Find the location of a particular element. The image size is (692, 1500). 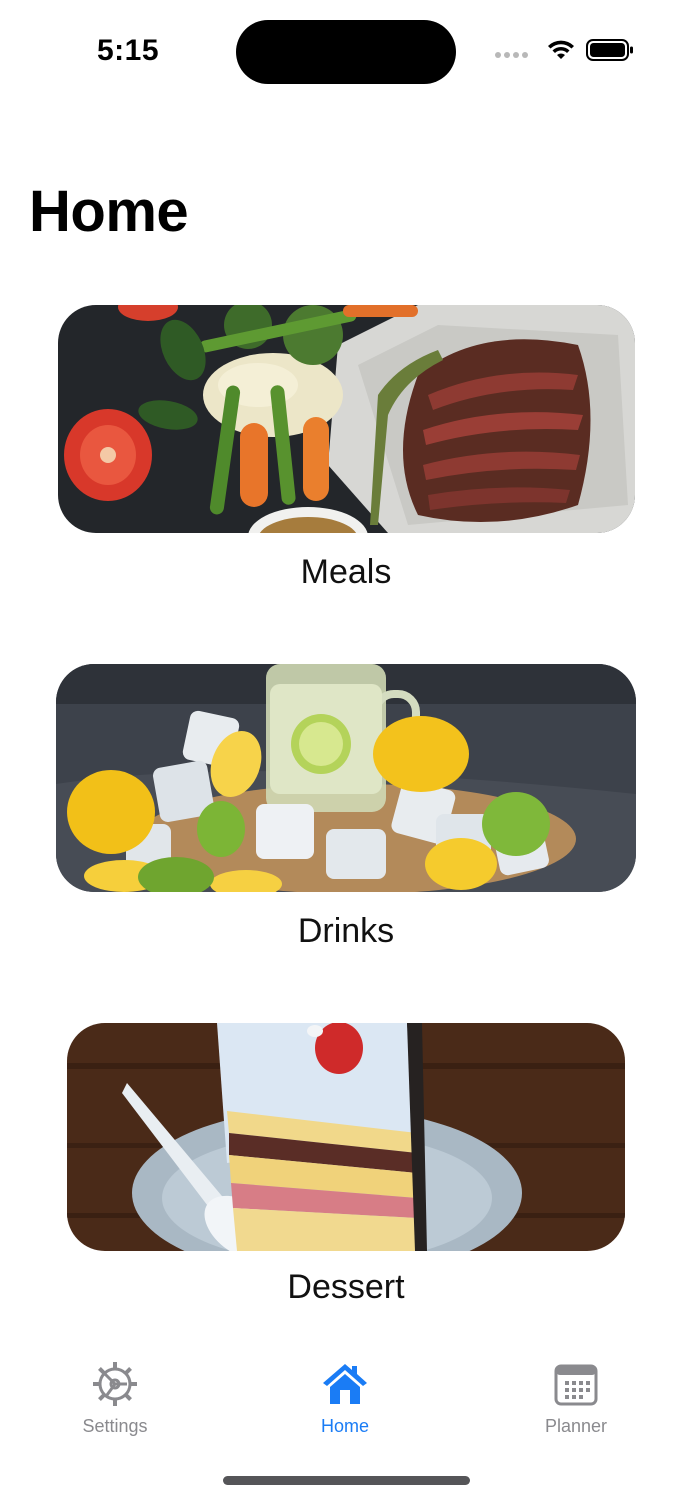

gear-icon is located at coordinates (115, 1384).